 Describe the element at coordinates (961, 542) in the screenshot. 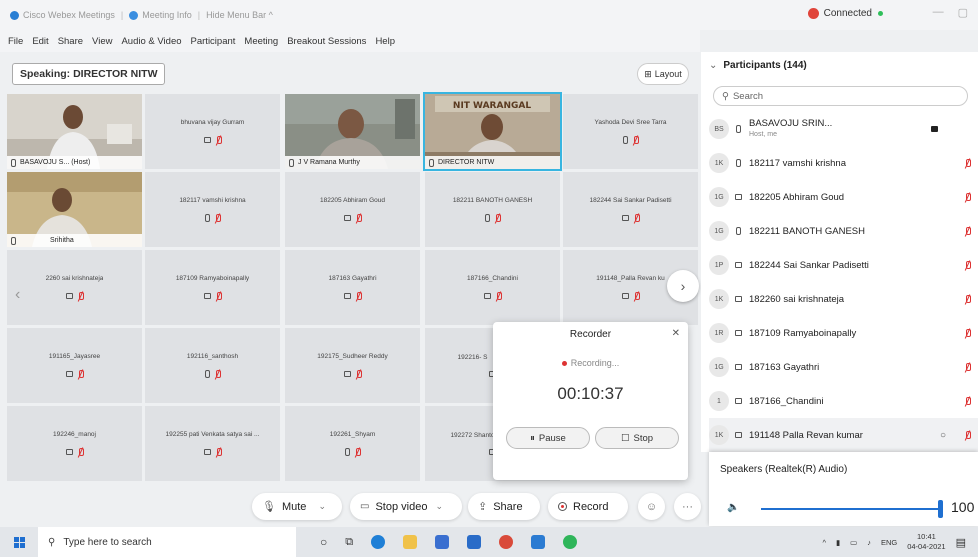

I see `notifications-icon: ▤` at that location.